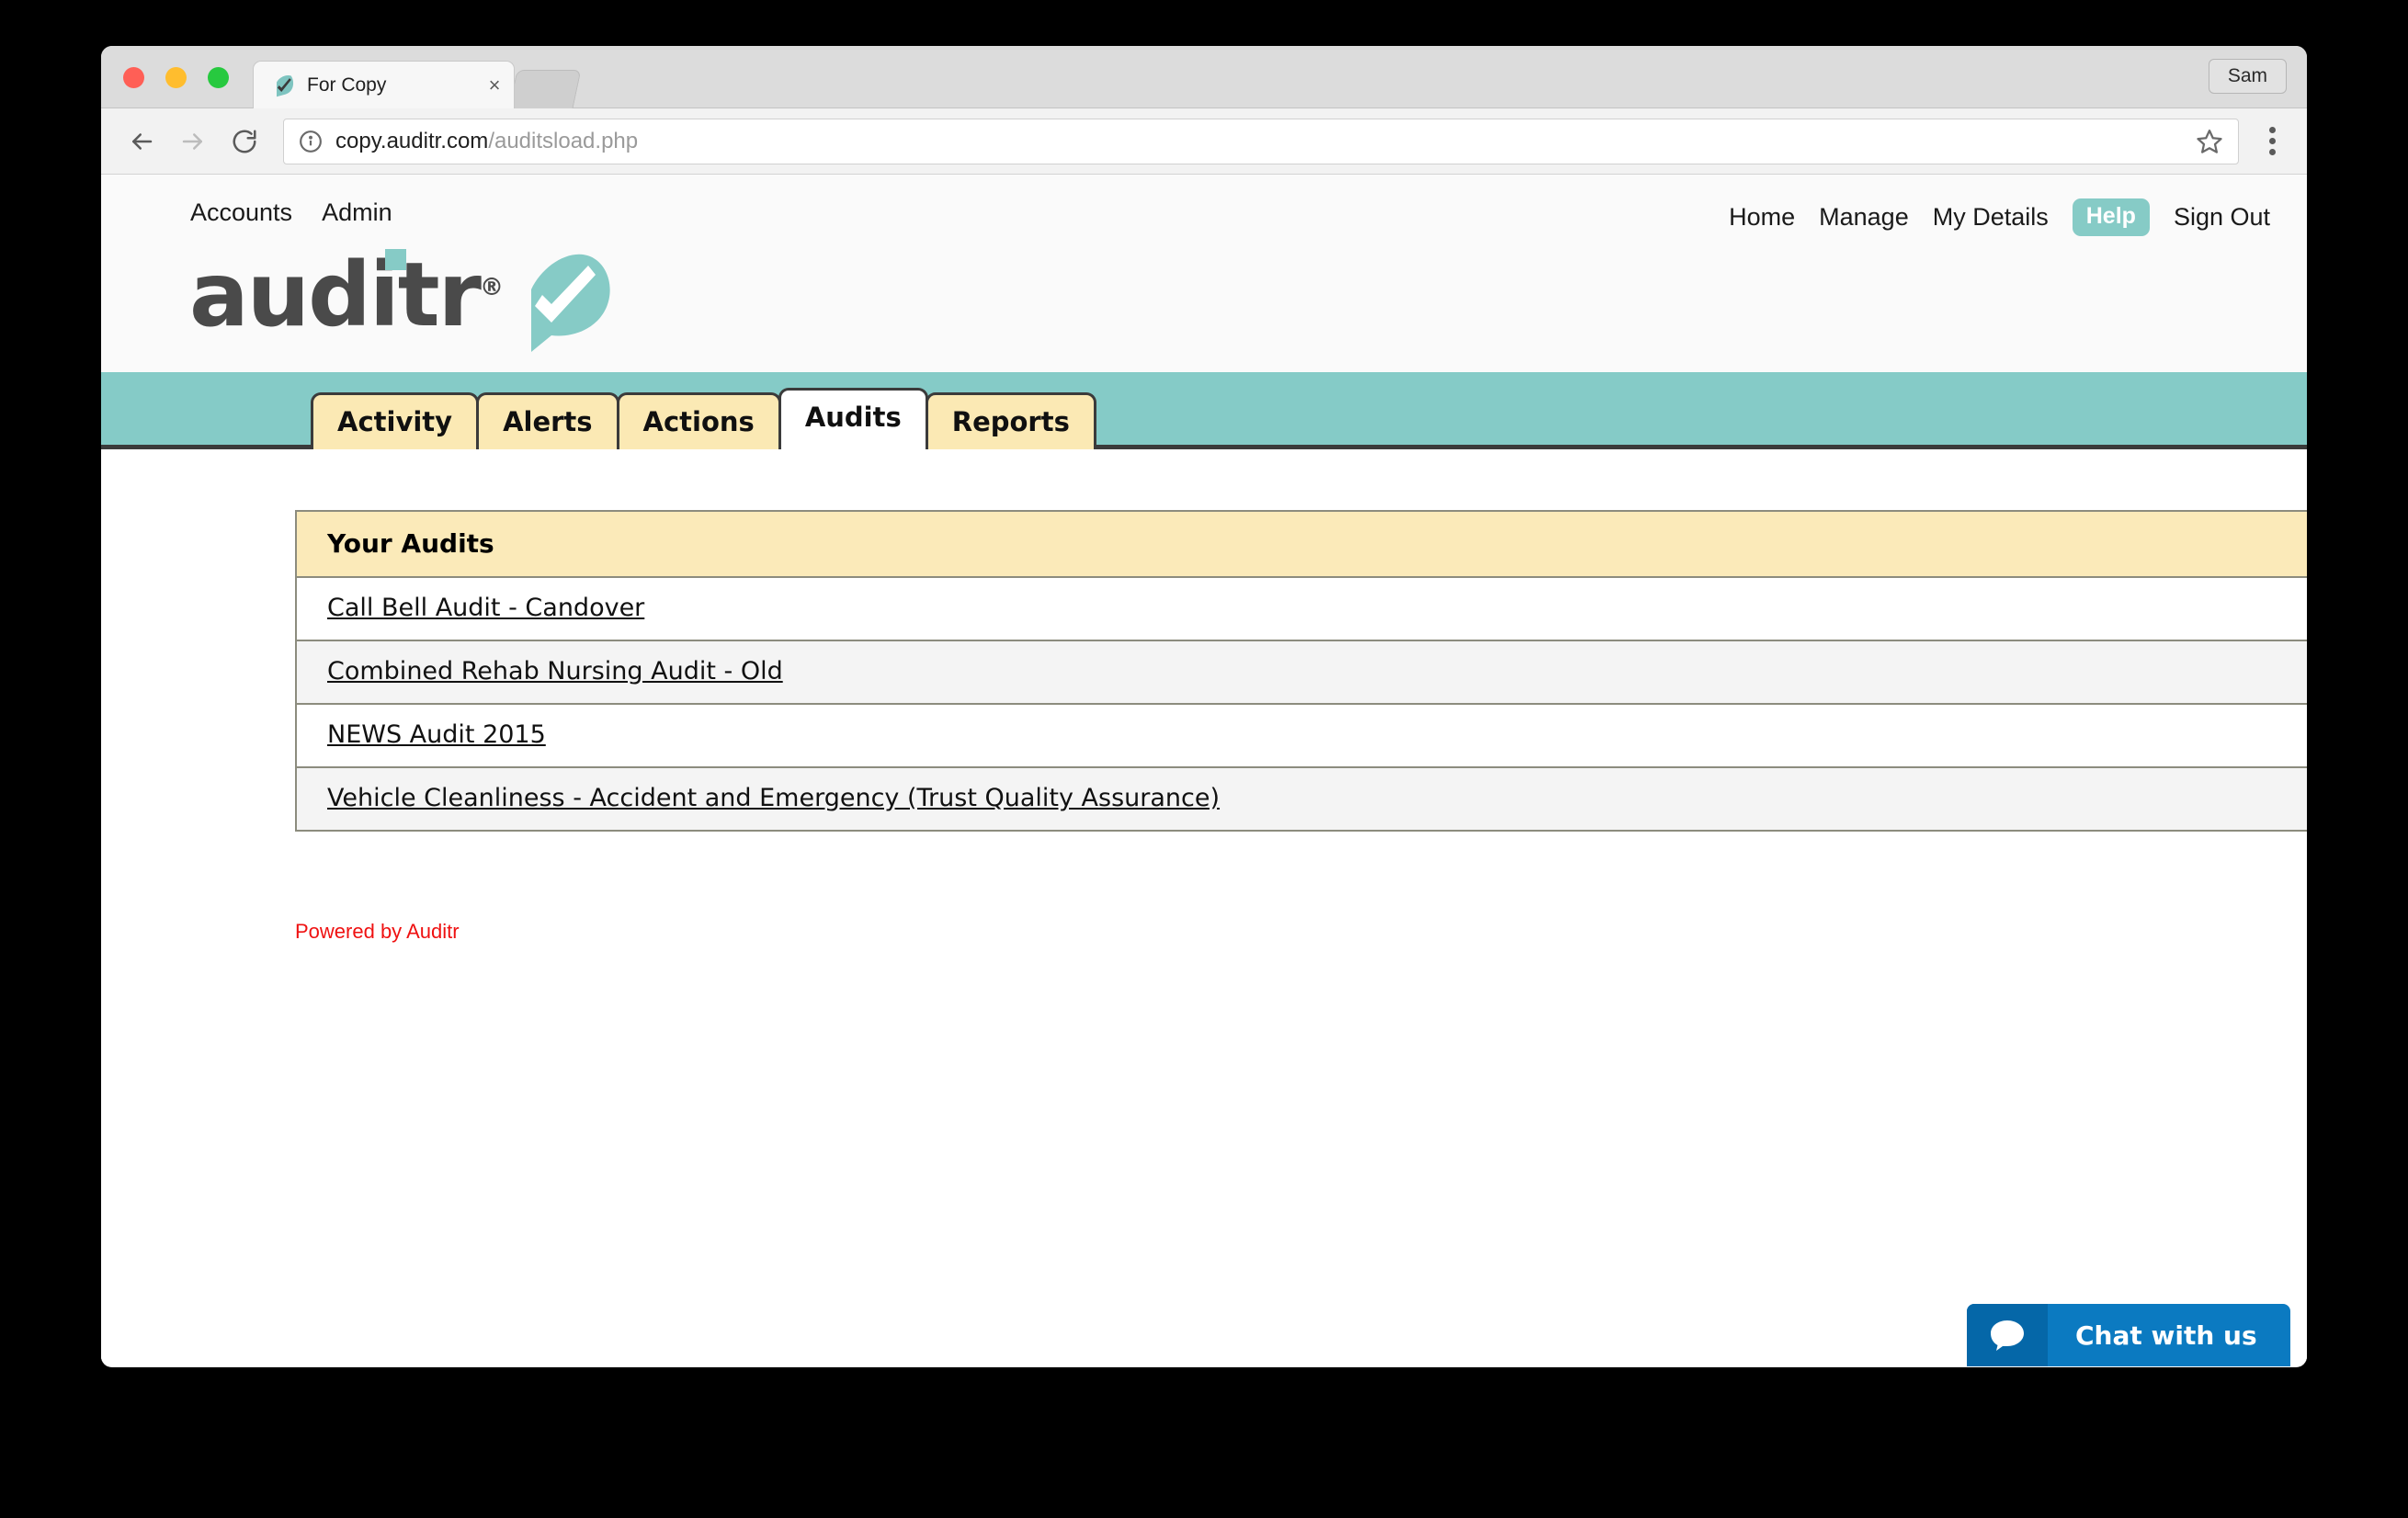  What do you see at coordinates (1762, 217) in the screenshot?
I see `nav-link-home: Home` at bounding box center [1762, 217].